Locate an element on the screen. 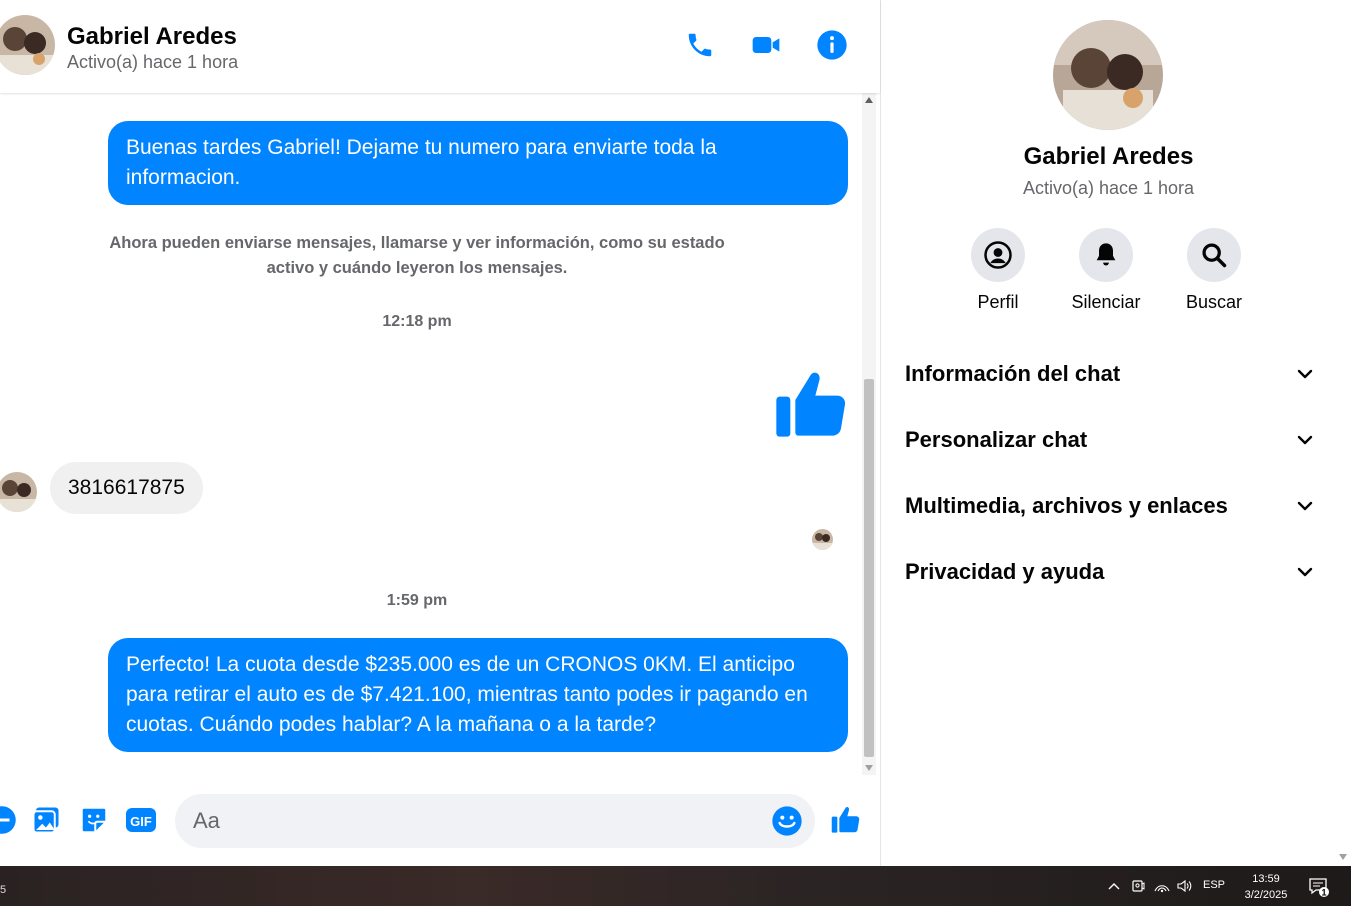  seen-indicator-avatar is located at coordinates (822, 539).